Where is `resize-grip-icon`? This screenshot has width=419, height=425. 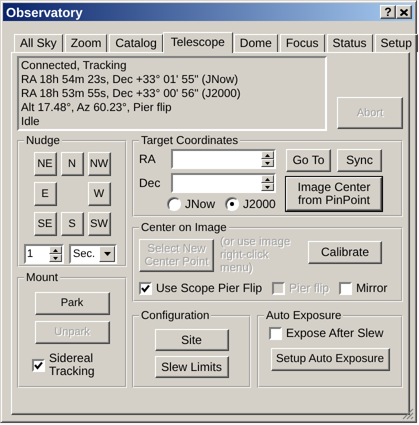 resize-grip-icon is located at coordinates (408, 414).